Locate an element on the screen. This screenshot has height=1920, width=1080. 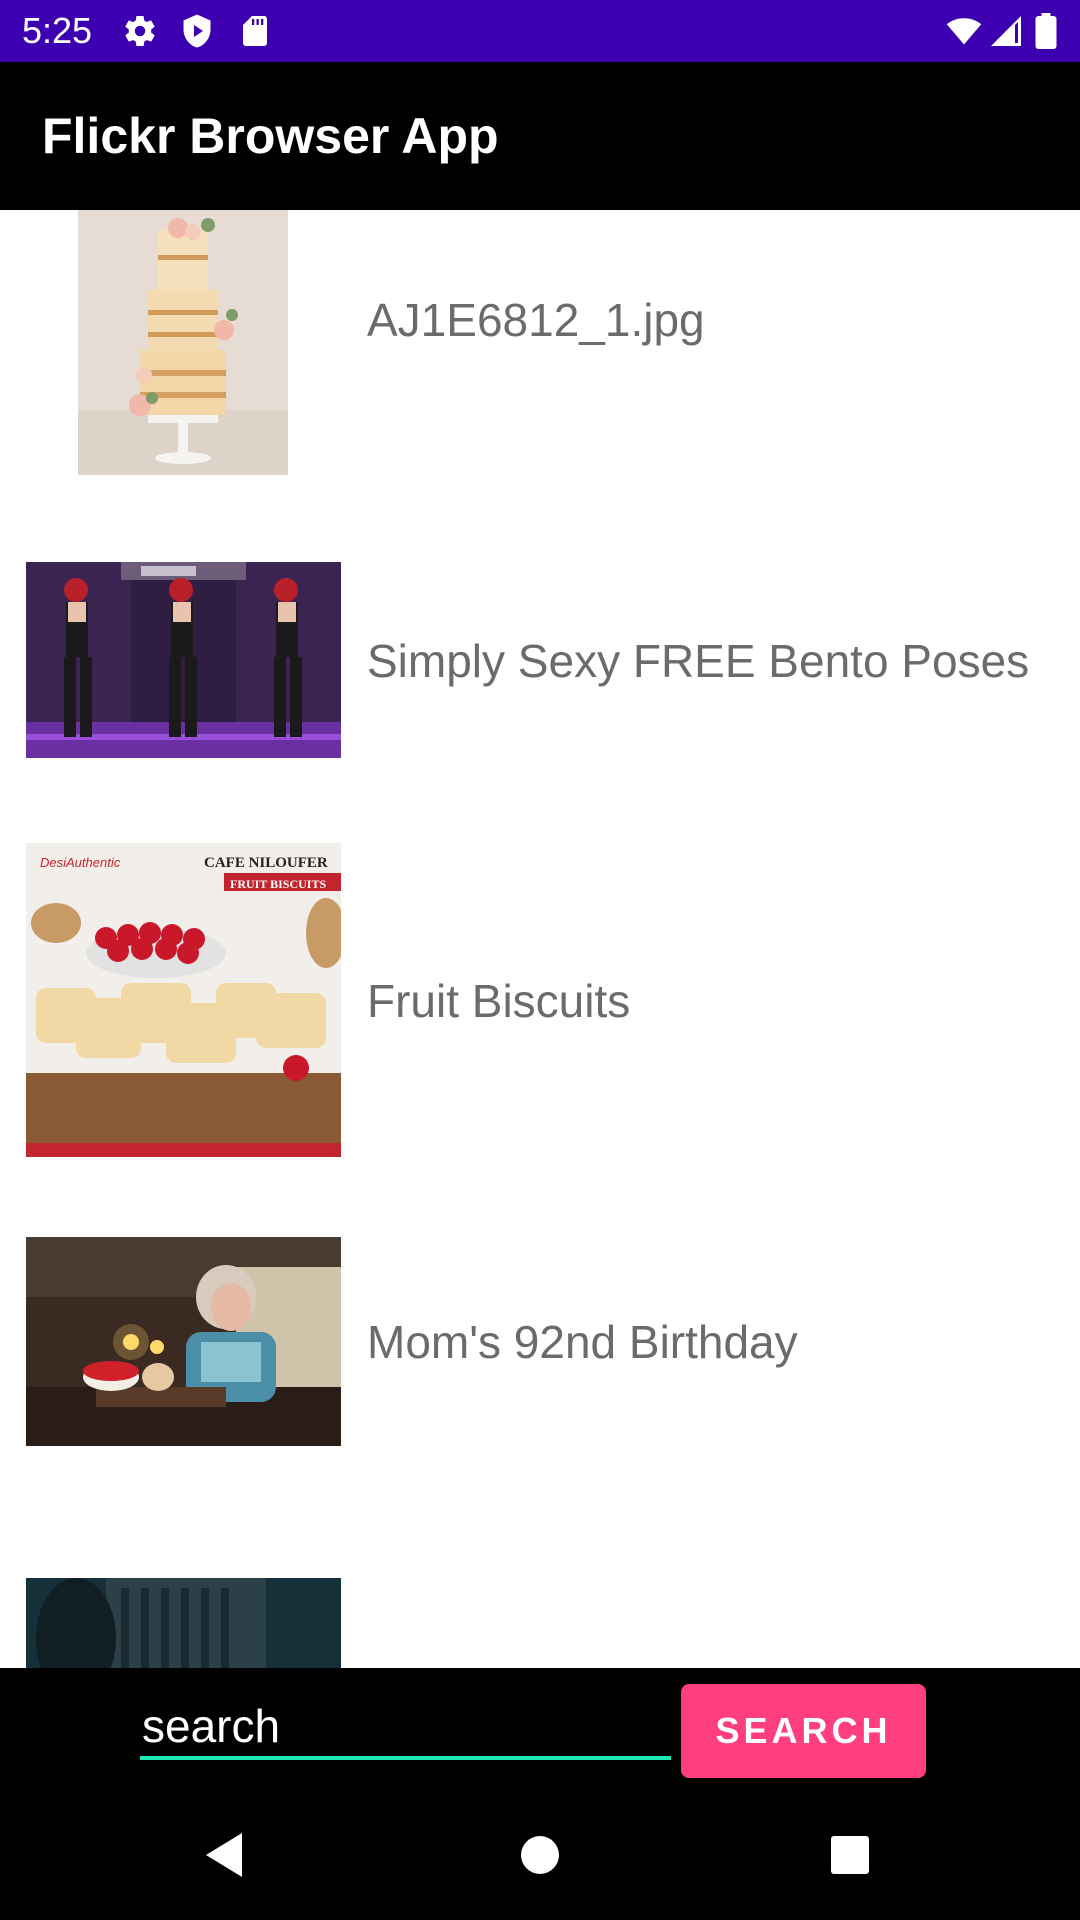
status-bar: 5:25 is located at coordinates (540, 31).